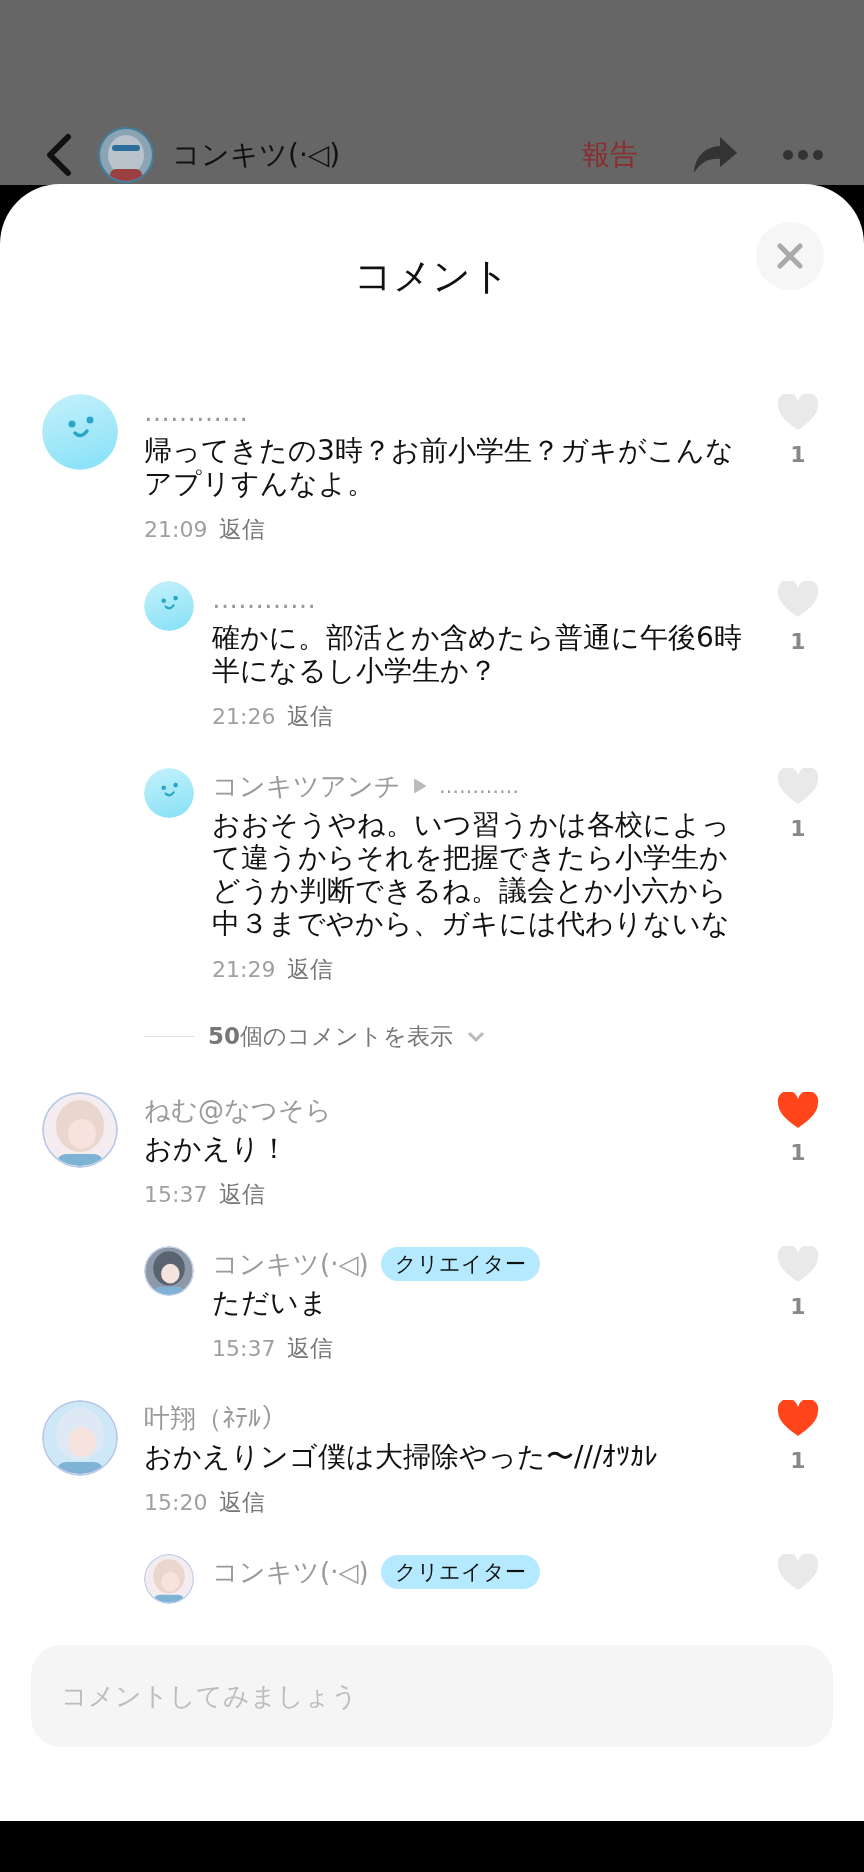  I want to click on comment-text: おかえりンゴ僕は大掃除やった〜///ｵﾂｶﾚ, so click(402, 1456).